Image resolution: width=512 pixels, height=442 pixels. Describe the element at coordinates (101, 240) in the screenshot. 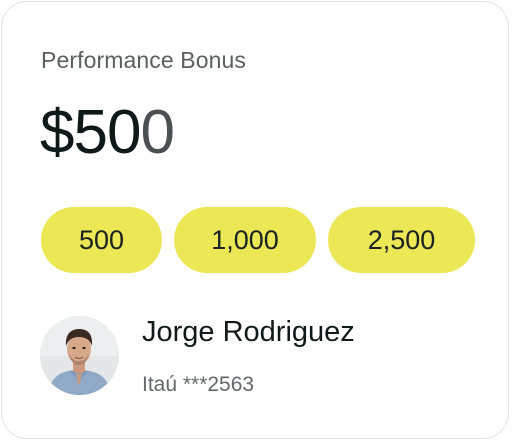

I see `preset-500-button: 500` at that location.